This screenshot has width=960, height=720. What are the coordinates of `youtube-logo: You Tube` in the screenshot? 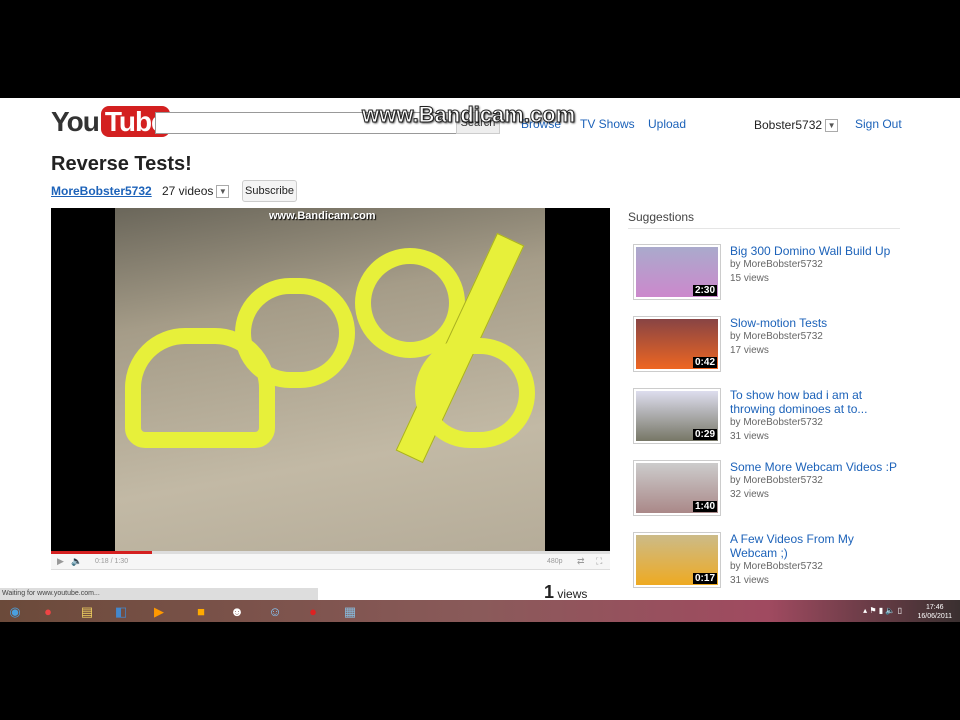 It's located at (110, 122).